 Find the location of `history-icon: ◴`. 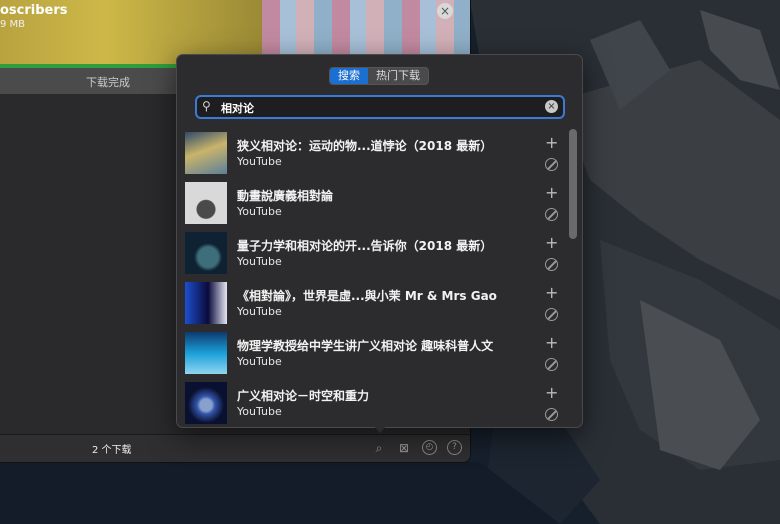

history-icon: ◴ is located at coordinates (429, 447).